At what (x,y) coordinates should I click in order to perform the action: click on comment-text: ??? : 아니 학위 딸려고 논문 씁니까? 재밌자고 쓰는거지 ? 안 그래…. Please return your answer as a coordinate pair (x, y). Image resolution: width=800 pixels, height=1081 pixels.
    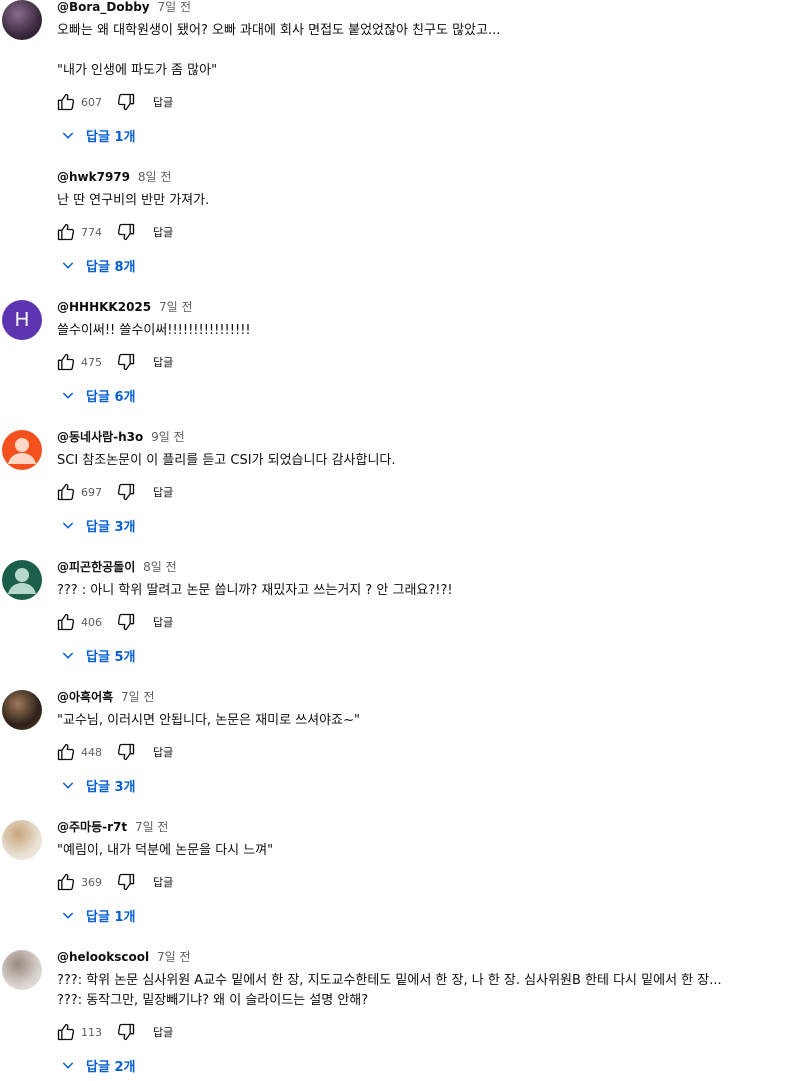
    Looking at the image, I should click on (255, 590).